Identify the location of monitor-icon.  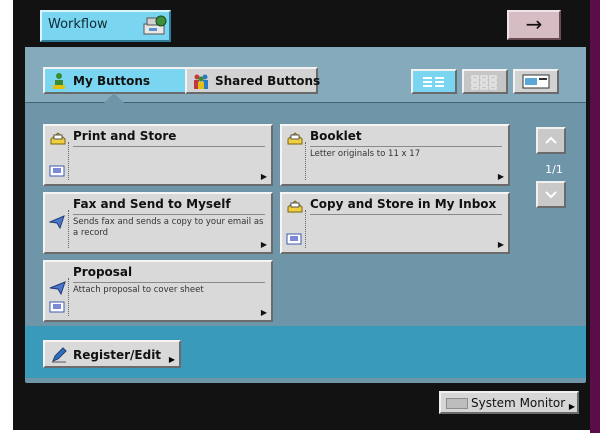
(457, 403).